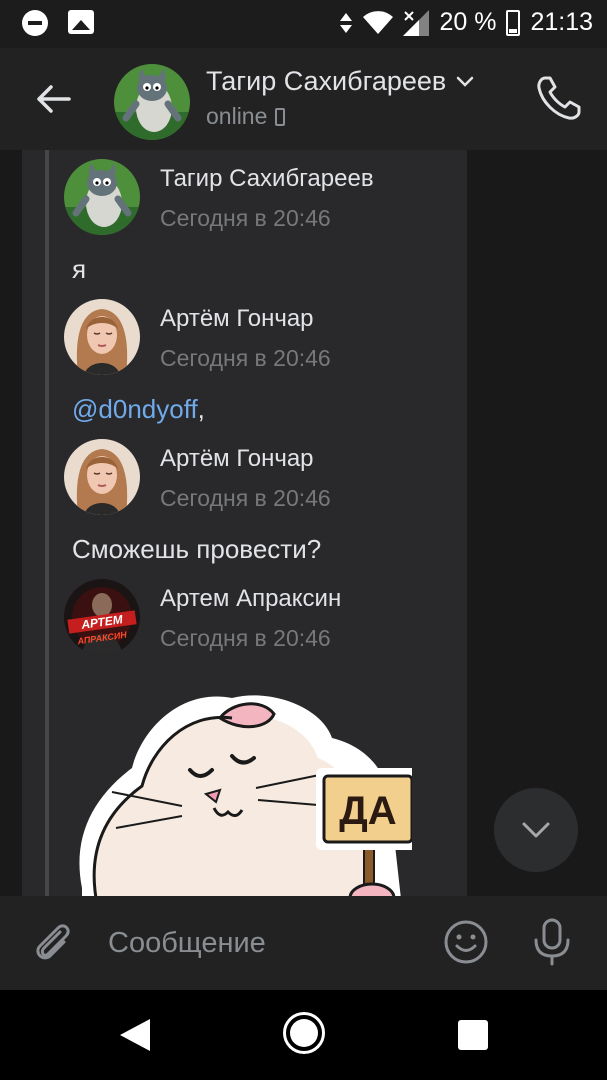 The image size is (607, 1080). I want to click on forward-indicator-line, so click(47, 523).